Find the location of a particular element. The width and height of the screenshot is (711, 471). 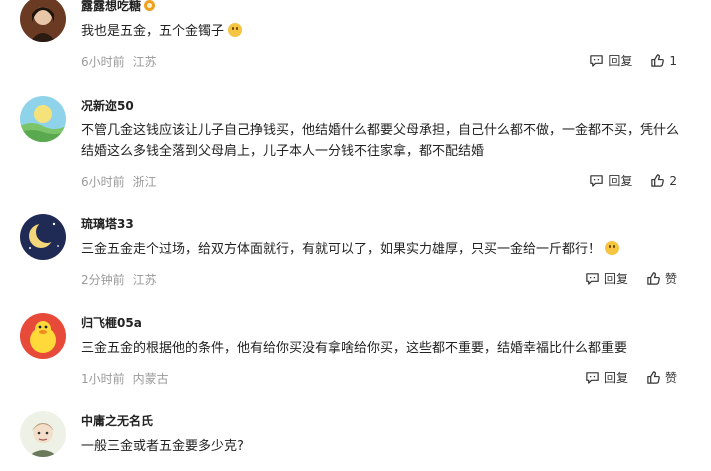

username-text: 归飞榧05a is located at coordinates (111, 323).